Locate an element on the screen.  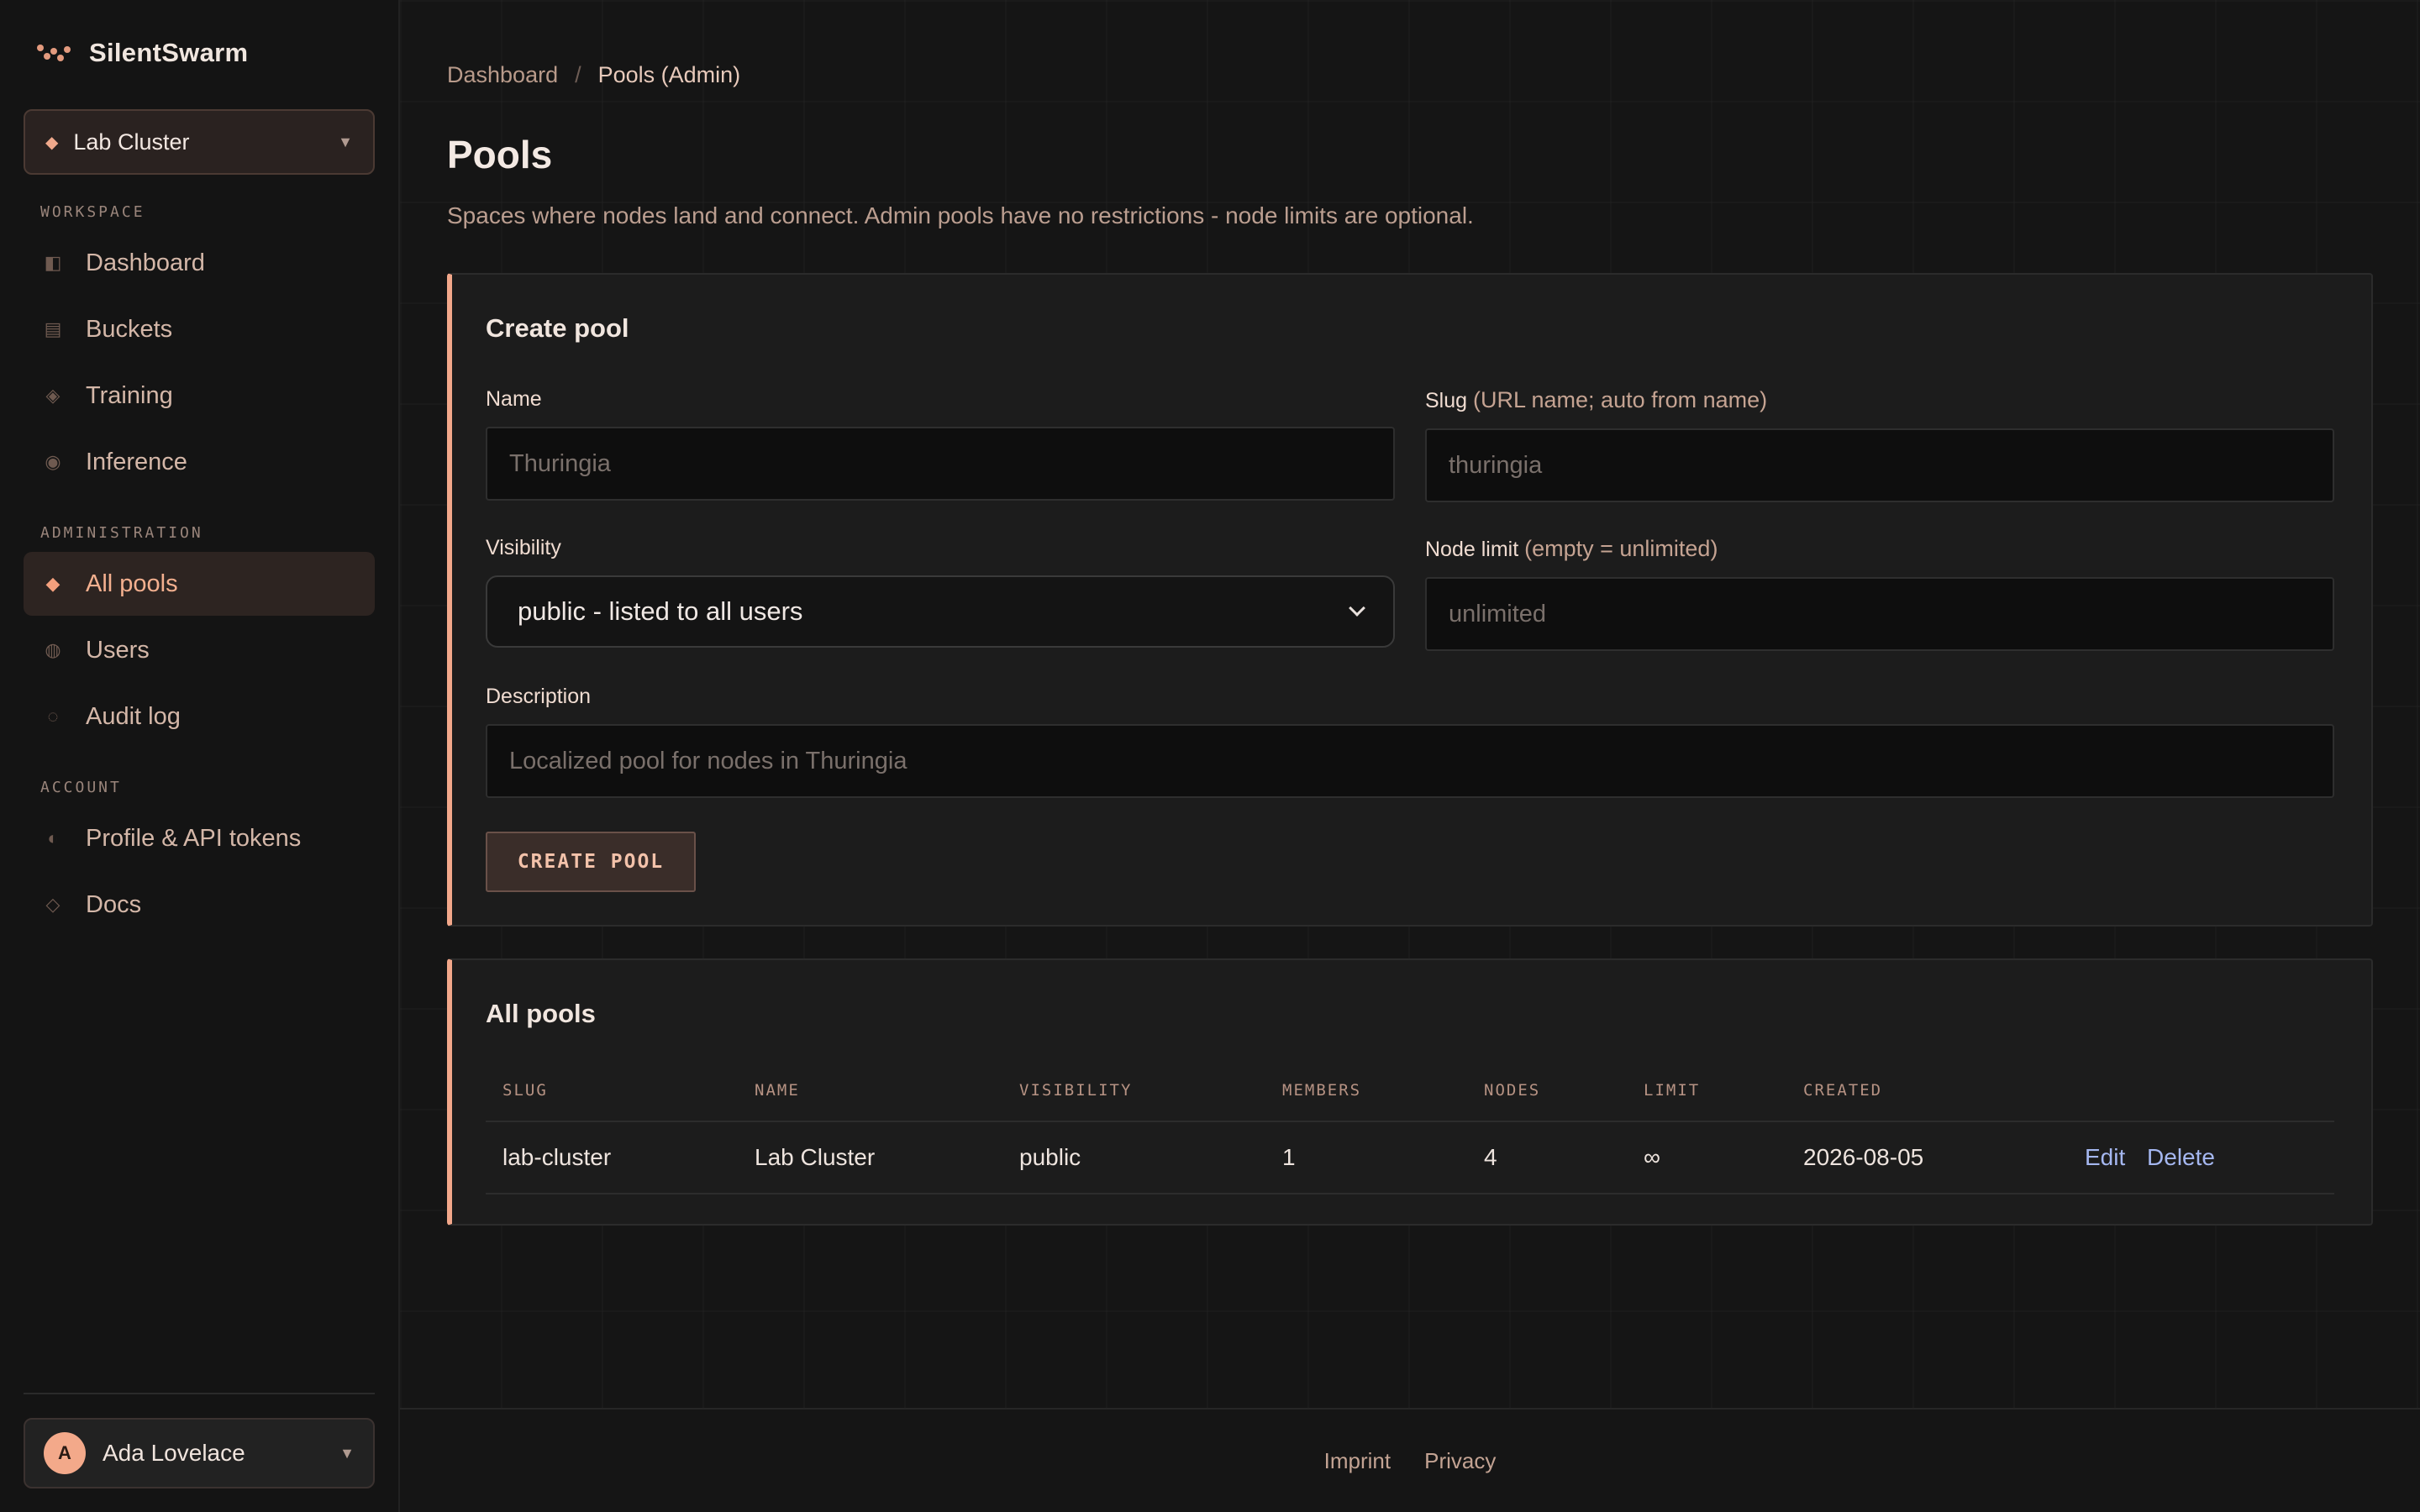
cluster-diamond-icon: ◆ is located at coordinates (52, 142).